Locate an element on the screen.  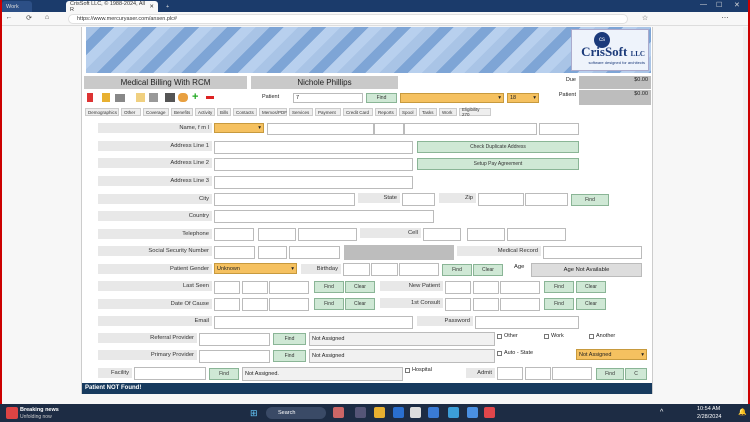
clock-time: 10:54 AM is located at coordinates (708, 409).